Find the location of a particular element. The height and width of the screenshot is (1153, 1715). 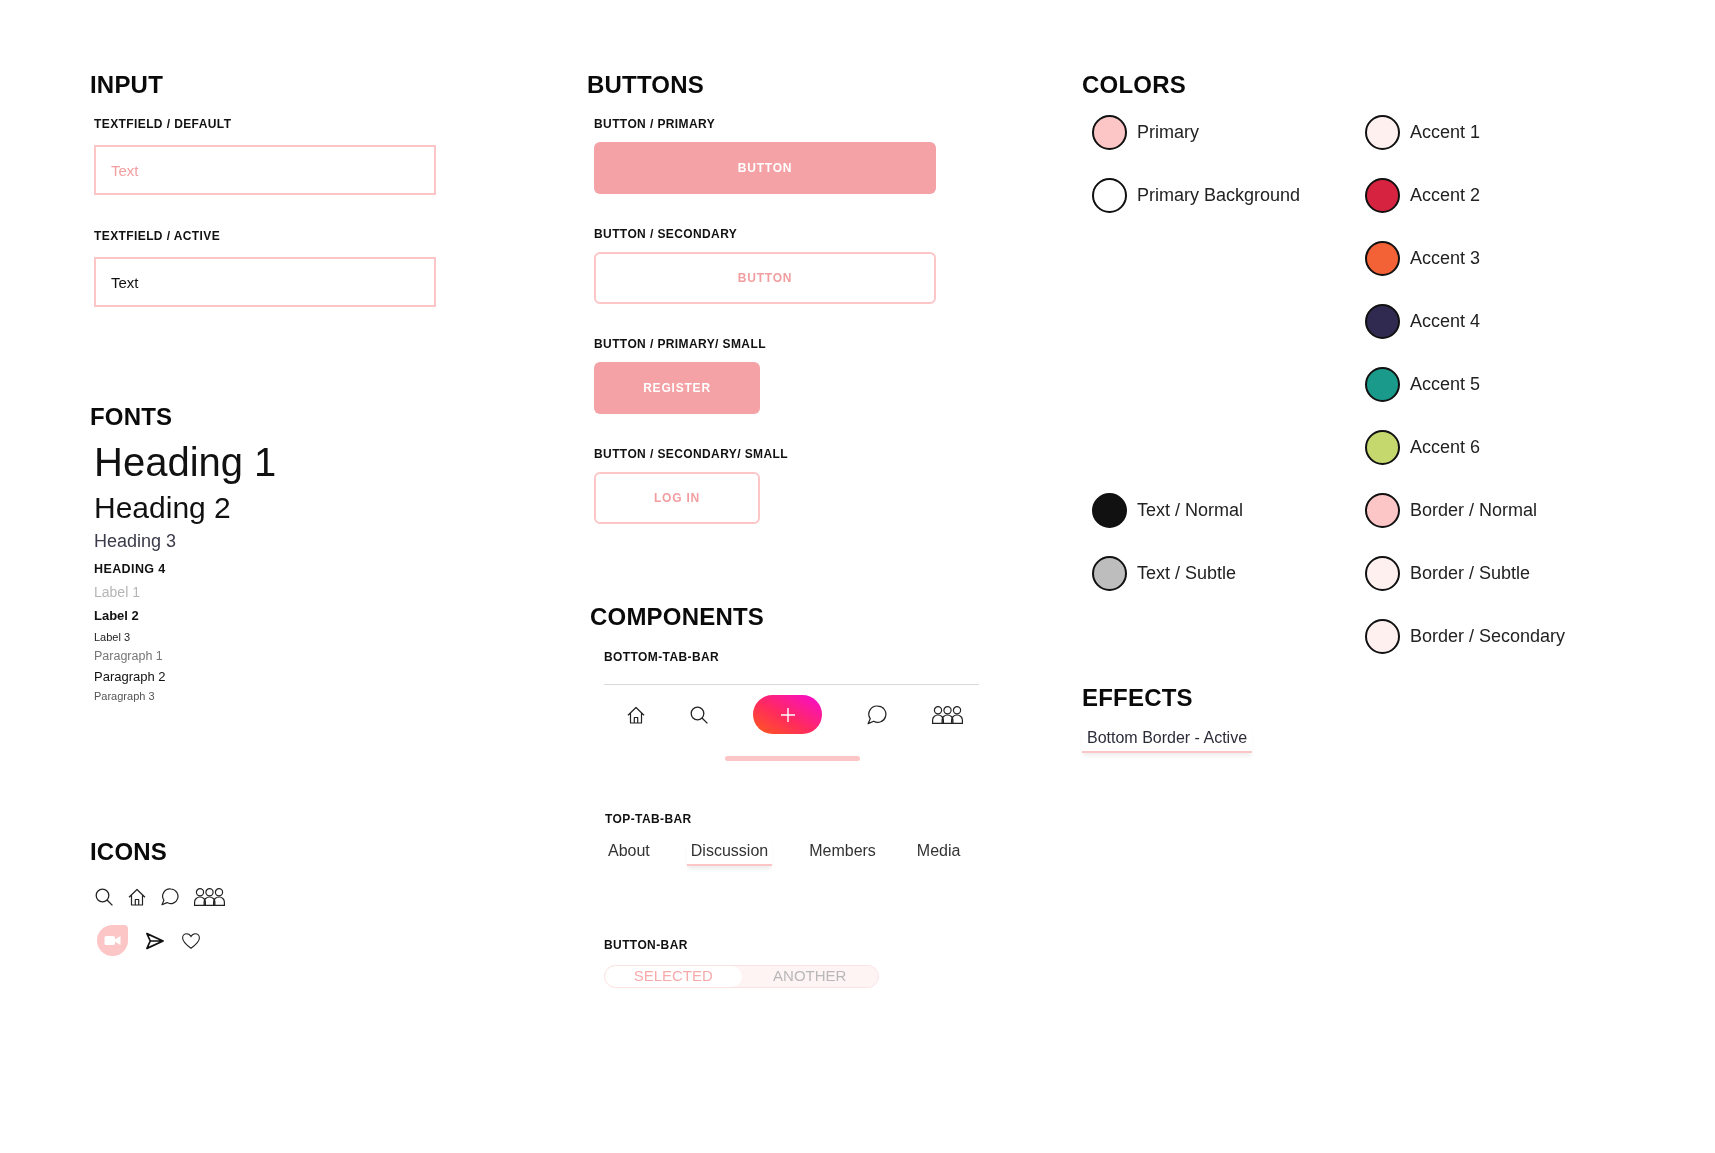

swatch-label: Border / Secondary is located at coordinates (1488, 636).